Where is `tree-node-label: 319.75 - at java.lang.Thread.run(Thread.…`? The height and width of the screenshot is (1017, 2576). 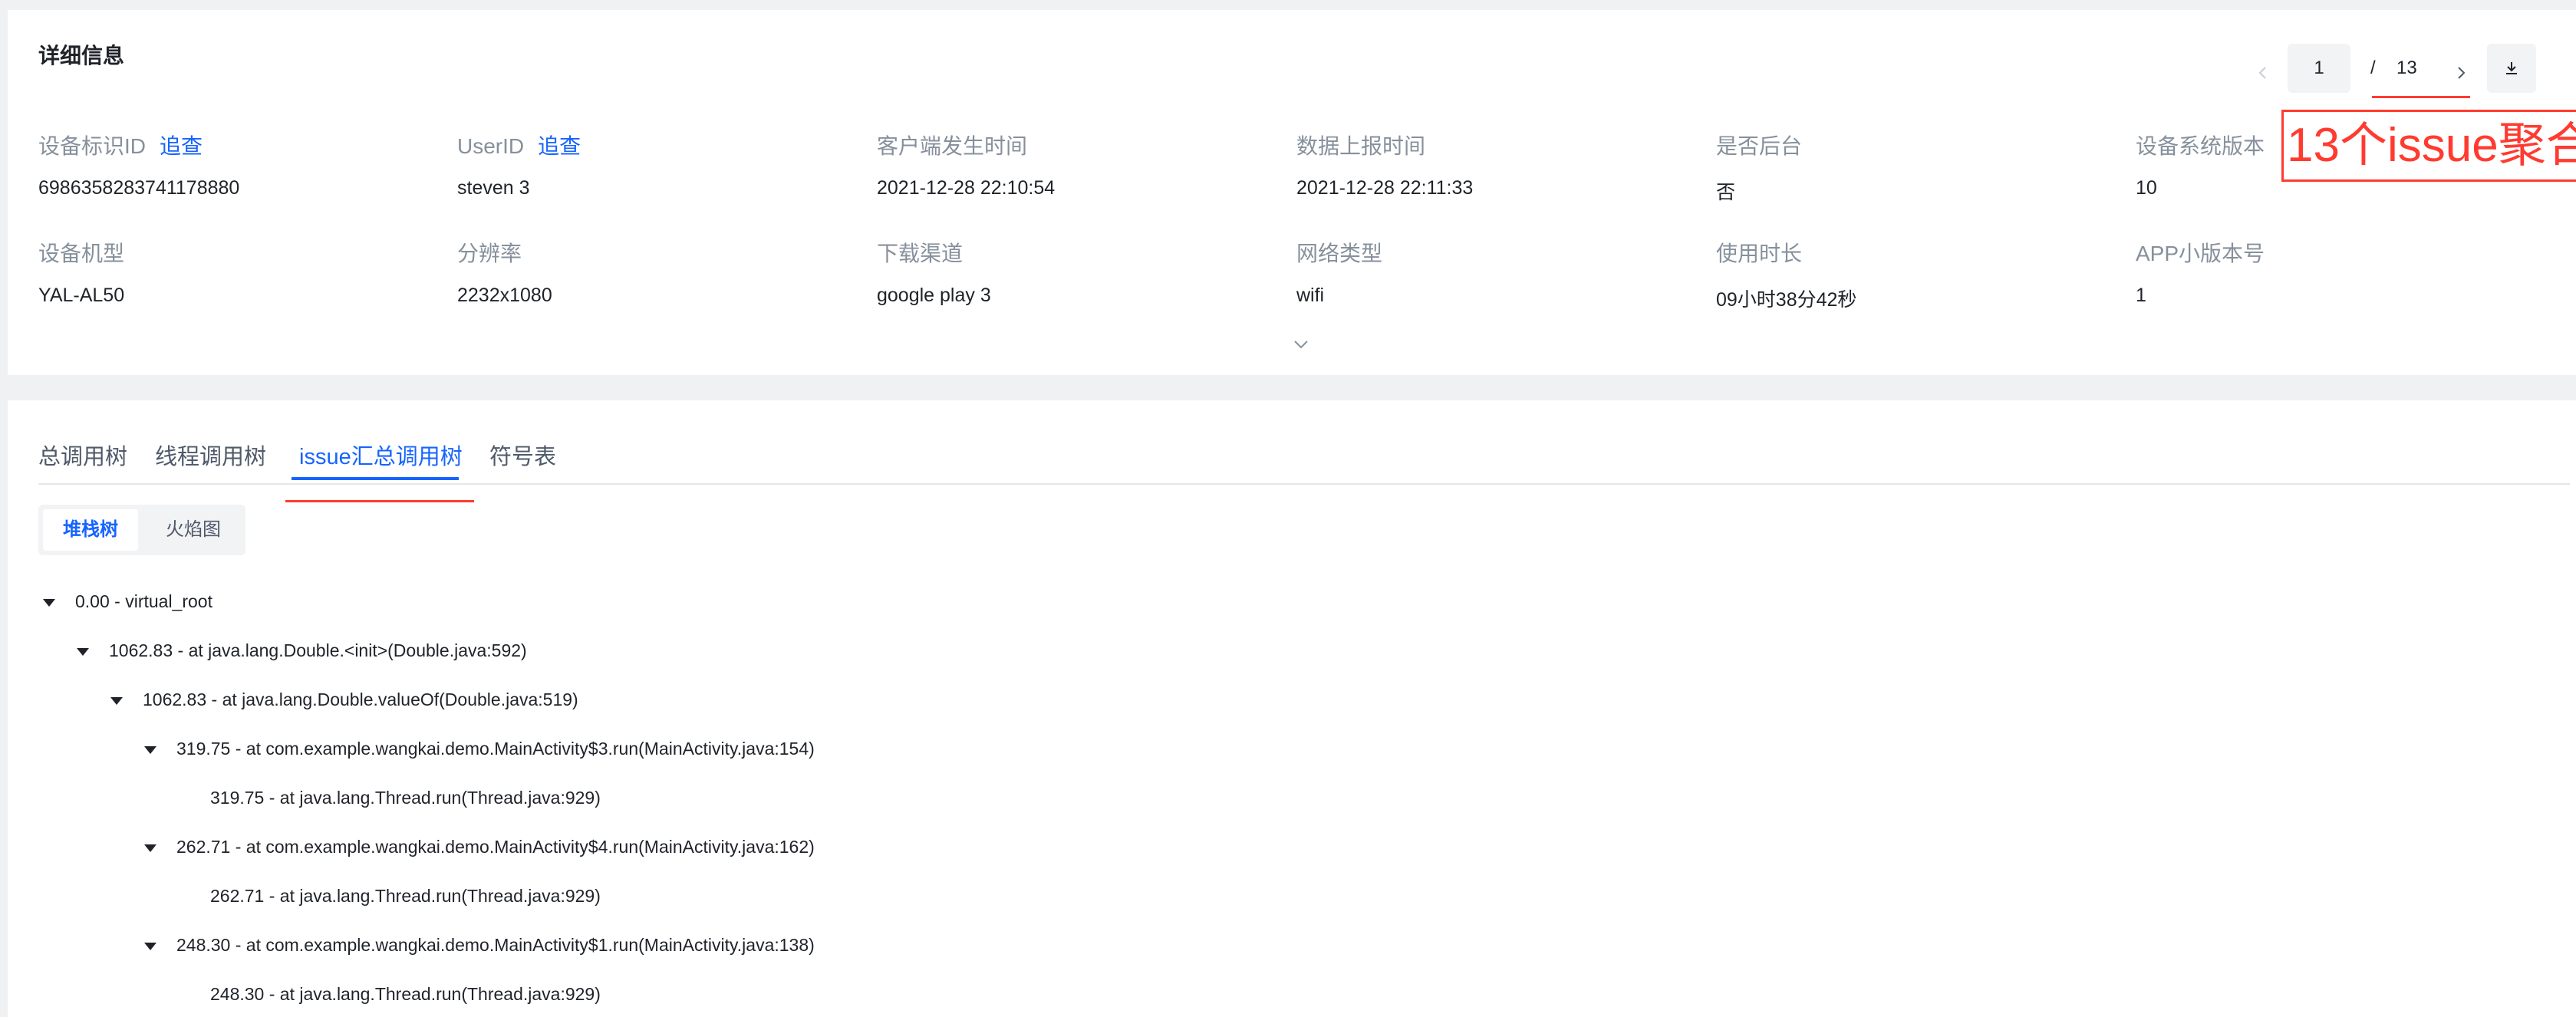 tree-node-label: 319.75 - at java.lang.Thread.run(Thread.… is located at coordinates (405, 798).